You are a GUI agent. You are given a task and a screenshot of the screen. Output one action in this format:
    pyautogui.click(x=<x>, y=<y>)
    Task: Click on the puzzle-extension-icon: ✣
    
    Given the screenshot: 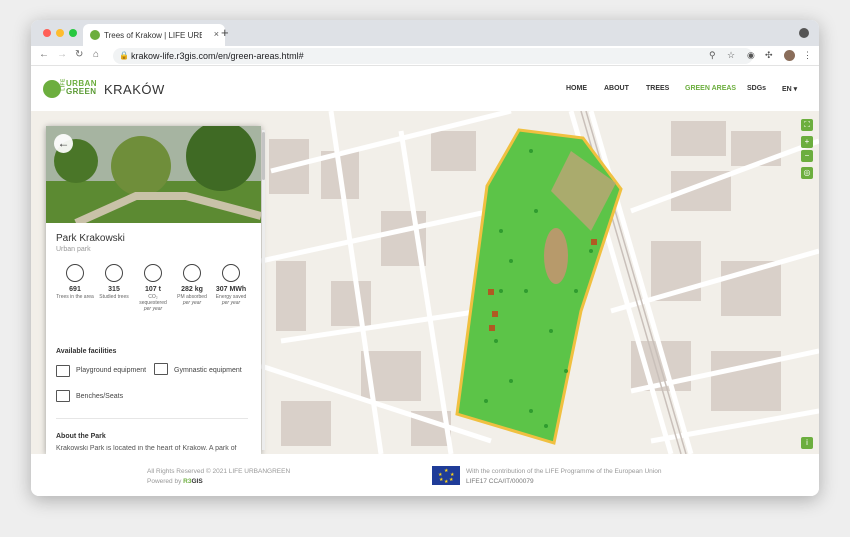 What is the action you would take?
    pyautogui.click(x=769, y=55)
    